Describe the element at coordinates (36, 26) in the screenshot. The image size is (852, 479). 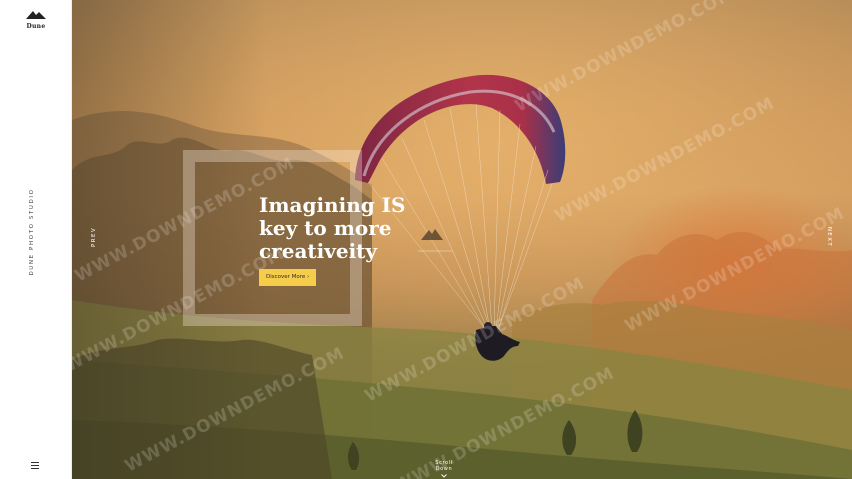
I see `logo-text: Dune` at that location.